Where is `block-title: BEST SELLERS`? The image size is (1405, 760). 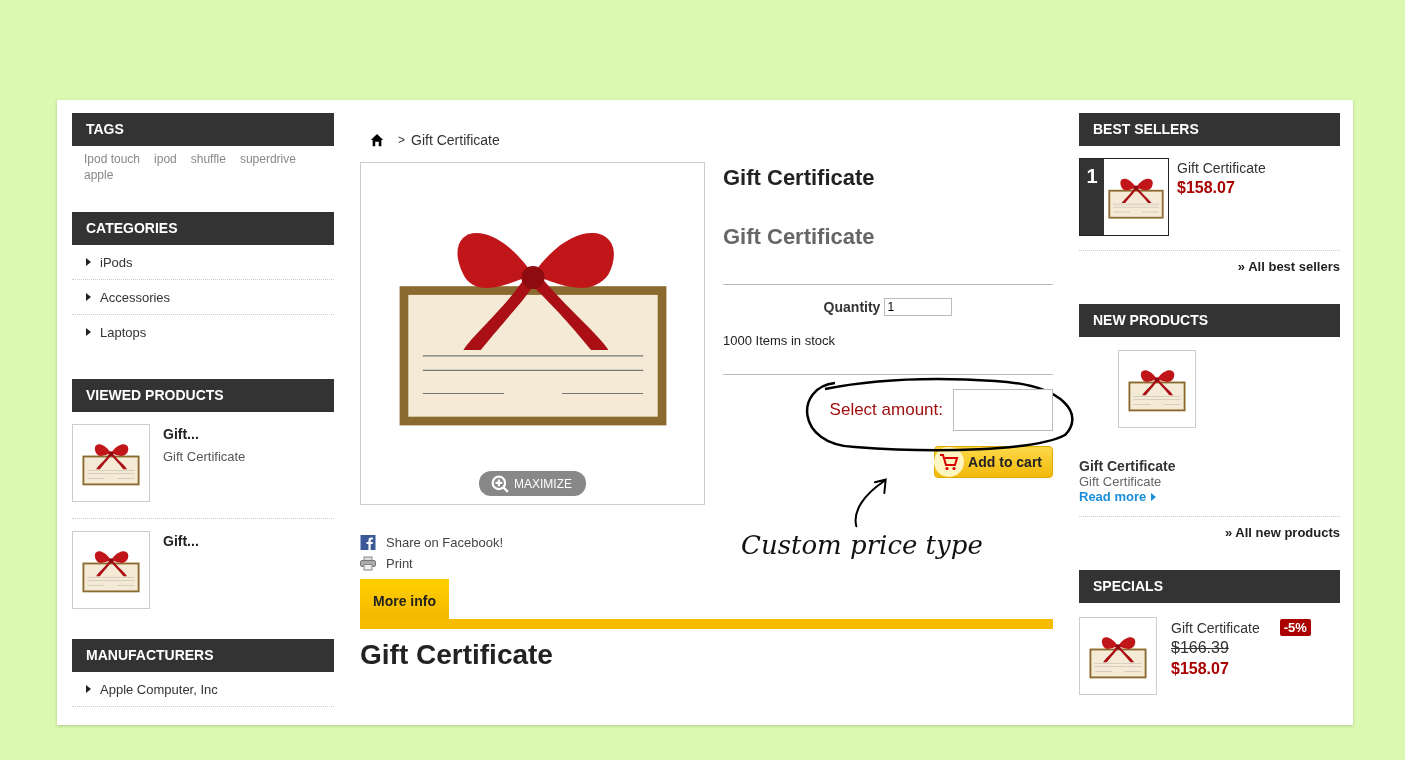 block-title: BEST SELLERS is located at coordinates (1209, 129).